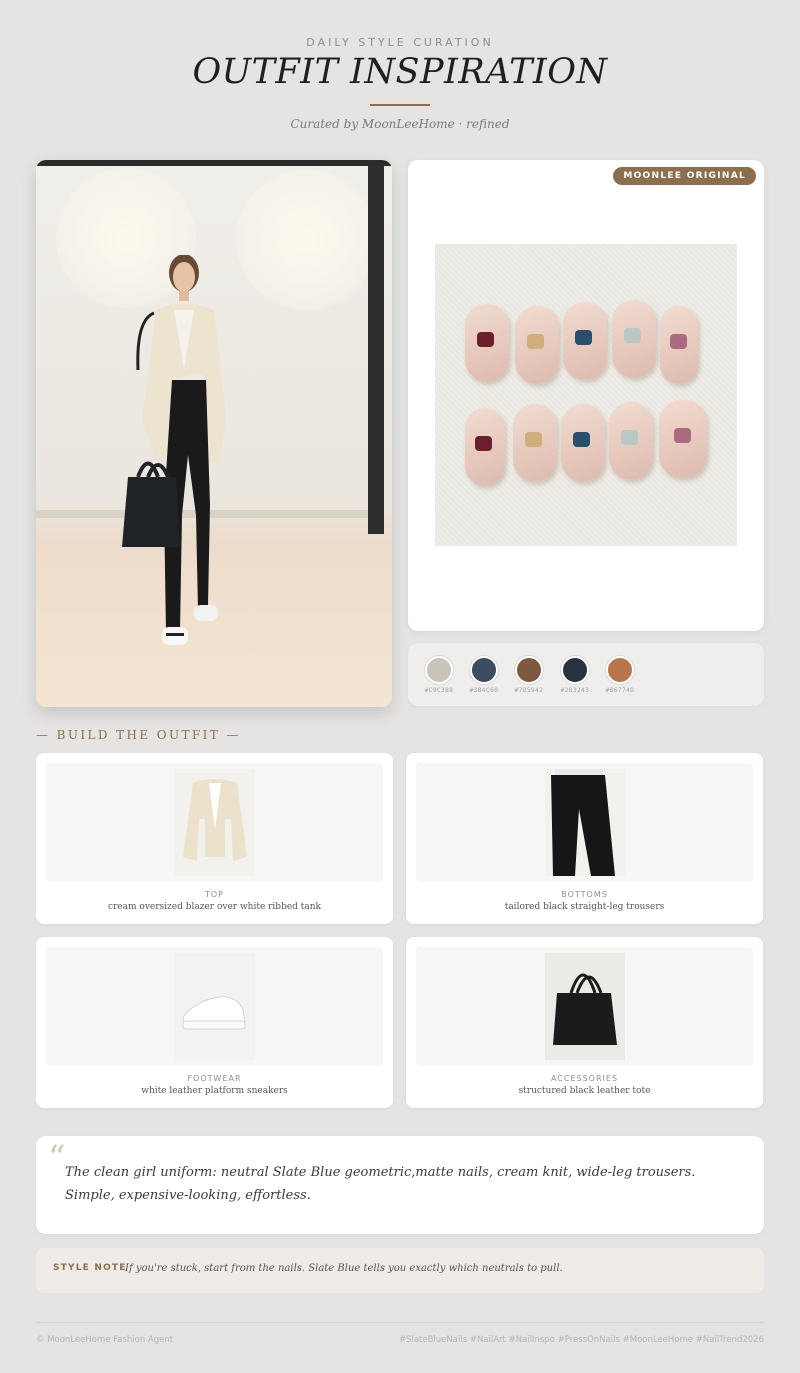 This screenshot has width=800, height=1373. I want to click on swatch-hex-label: #C9C3B8, so click(439, 690).